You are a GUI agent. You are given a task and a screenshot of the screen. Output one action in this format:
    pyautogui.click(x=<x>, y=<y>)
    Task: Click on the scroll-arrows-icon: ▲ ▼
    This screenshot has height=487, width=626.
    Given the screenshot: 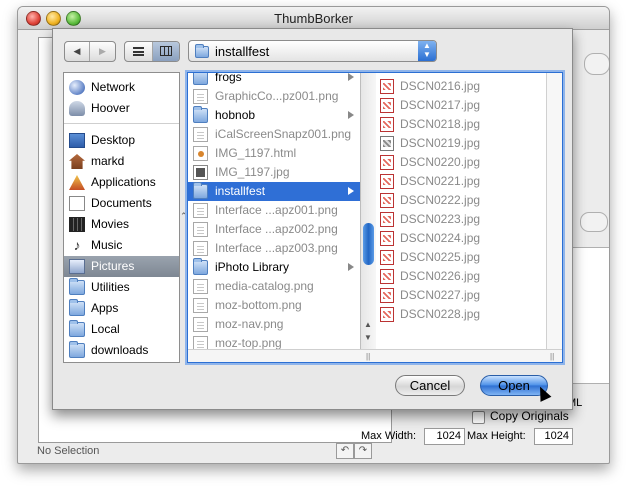 What is the action you would take?
    pyautogui.click(x=368, y=331)
    